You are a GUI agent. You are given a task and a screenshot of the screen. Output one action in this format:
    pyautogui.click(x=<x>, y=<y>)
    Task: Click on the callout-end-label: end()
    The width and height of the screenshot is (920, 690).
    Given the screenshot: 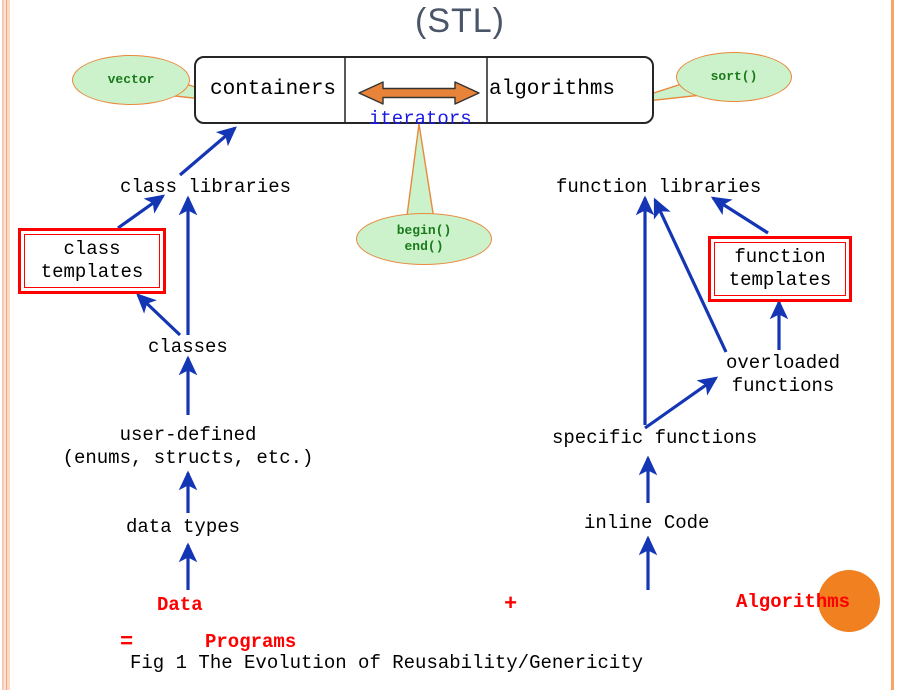 What is the action you would take?
    pyautogui.click(x=424, y=246)
    